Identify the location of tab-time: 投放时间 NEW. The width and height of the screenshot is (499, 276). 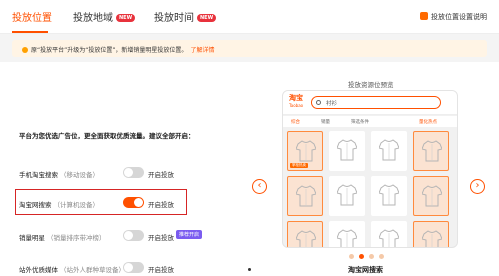
(185, 16).